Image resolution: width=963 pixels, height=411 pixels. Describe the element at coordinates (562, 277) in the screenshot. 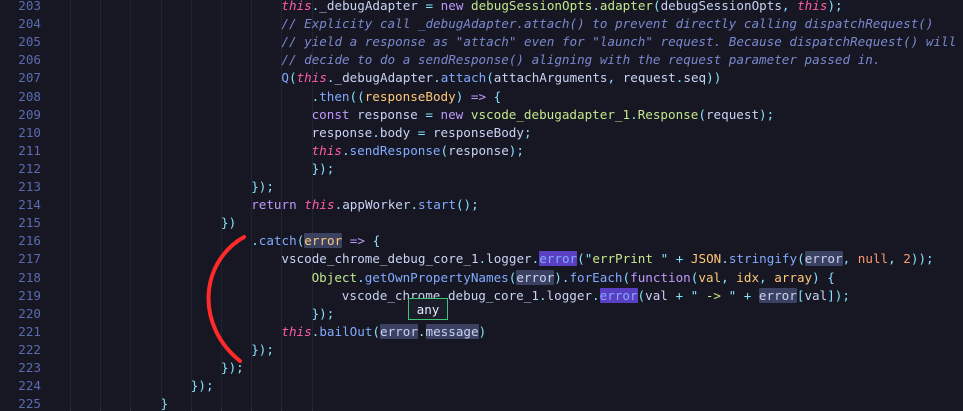

I see `code-token: ).` at that location.